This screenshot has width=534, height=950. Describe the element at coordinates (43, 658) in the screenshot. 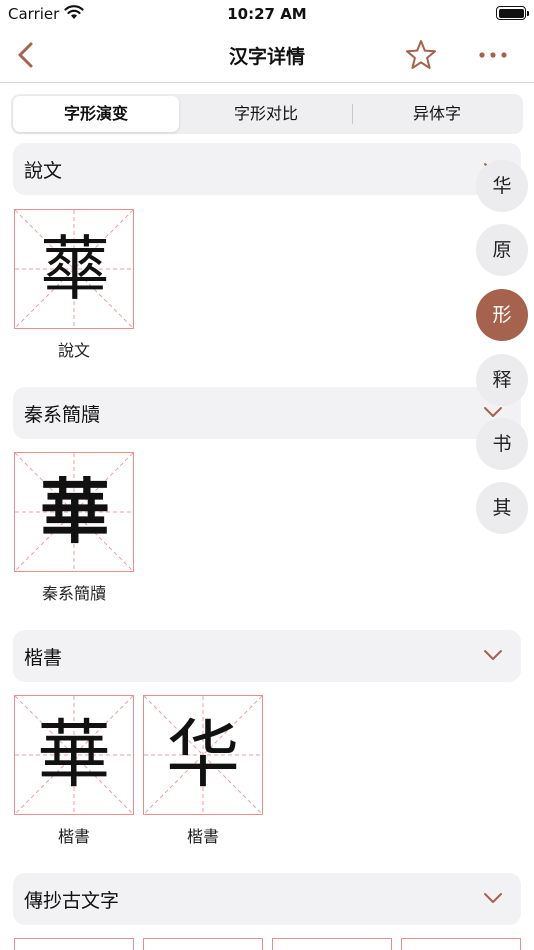

I see `section-title: 楷書` at that location.